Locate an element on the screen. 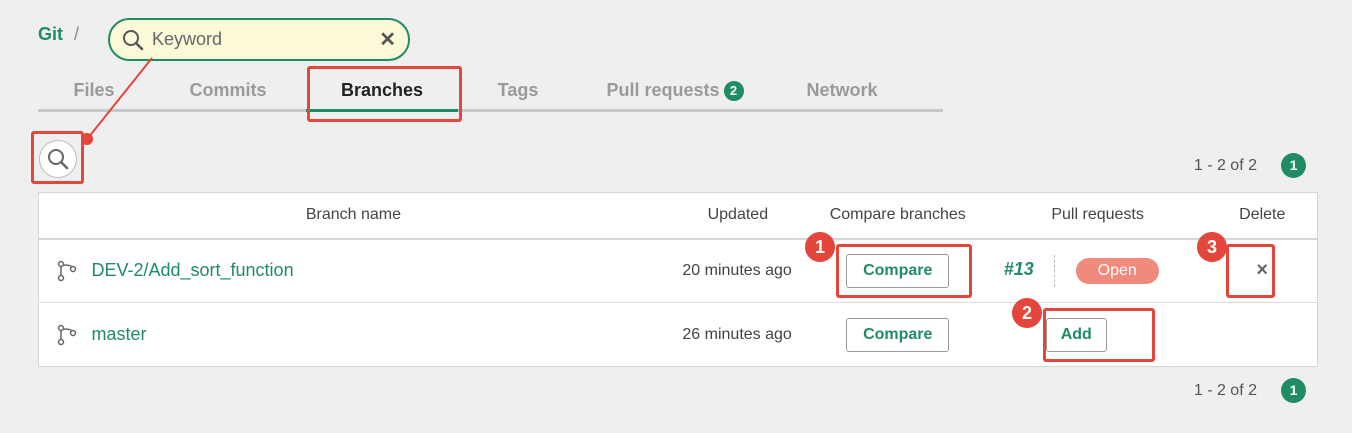 The width and height of the screenshot is (1352, 433). status-badge: Open is located at coordinates (1117, 270).